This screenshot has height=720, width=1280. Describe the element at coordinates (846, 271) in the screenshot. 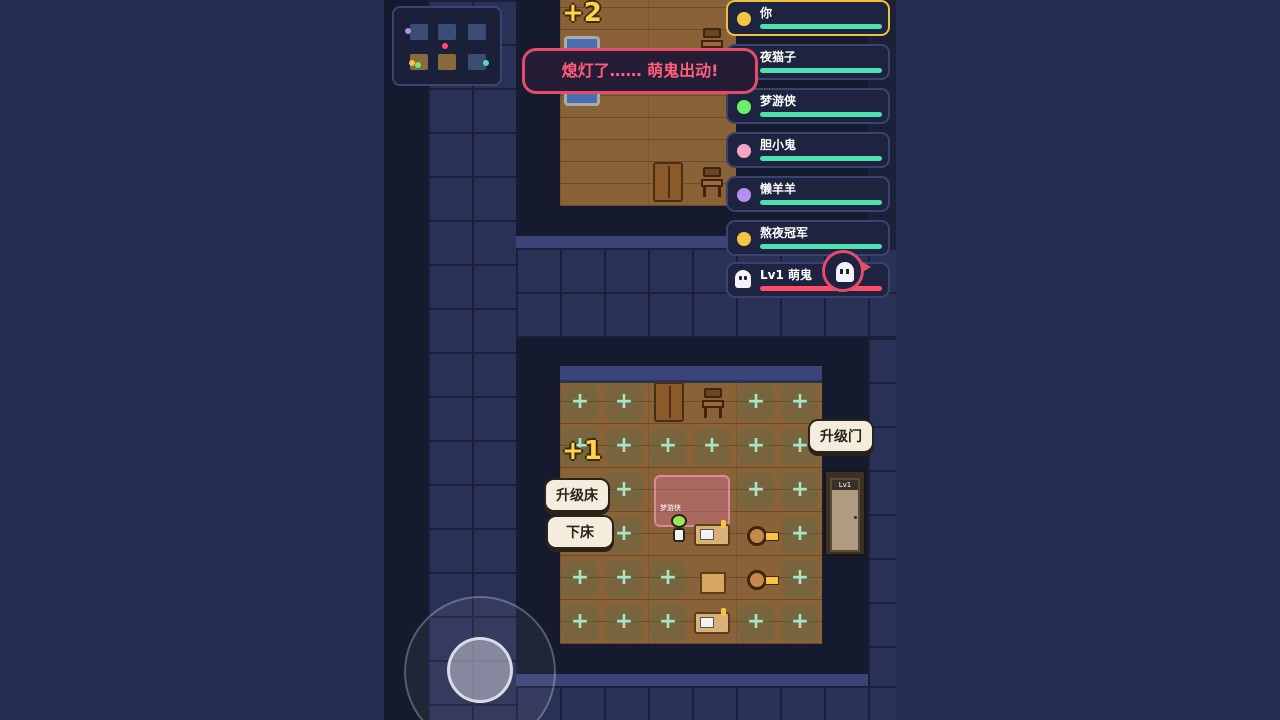

I see `ghost-locator-icon` at that location.